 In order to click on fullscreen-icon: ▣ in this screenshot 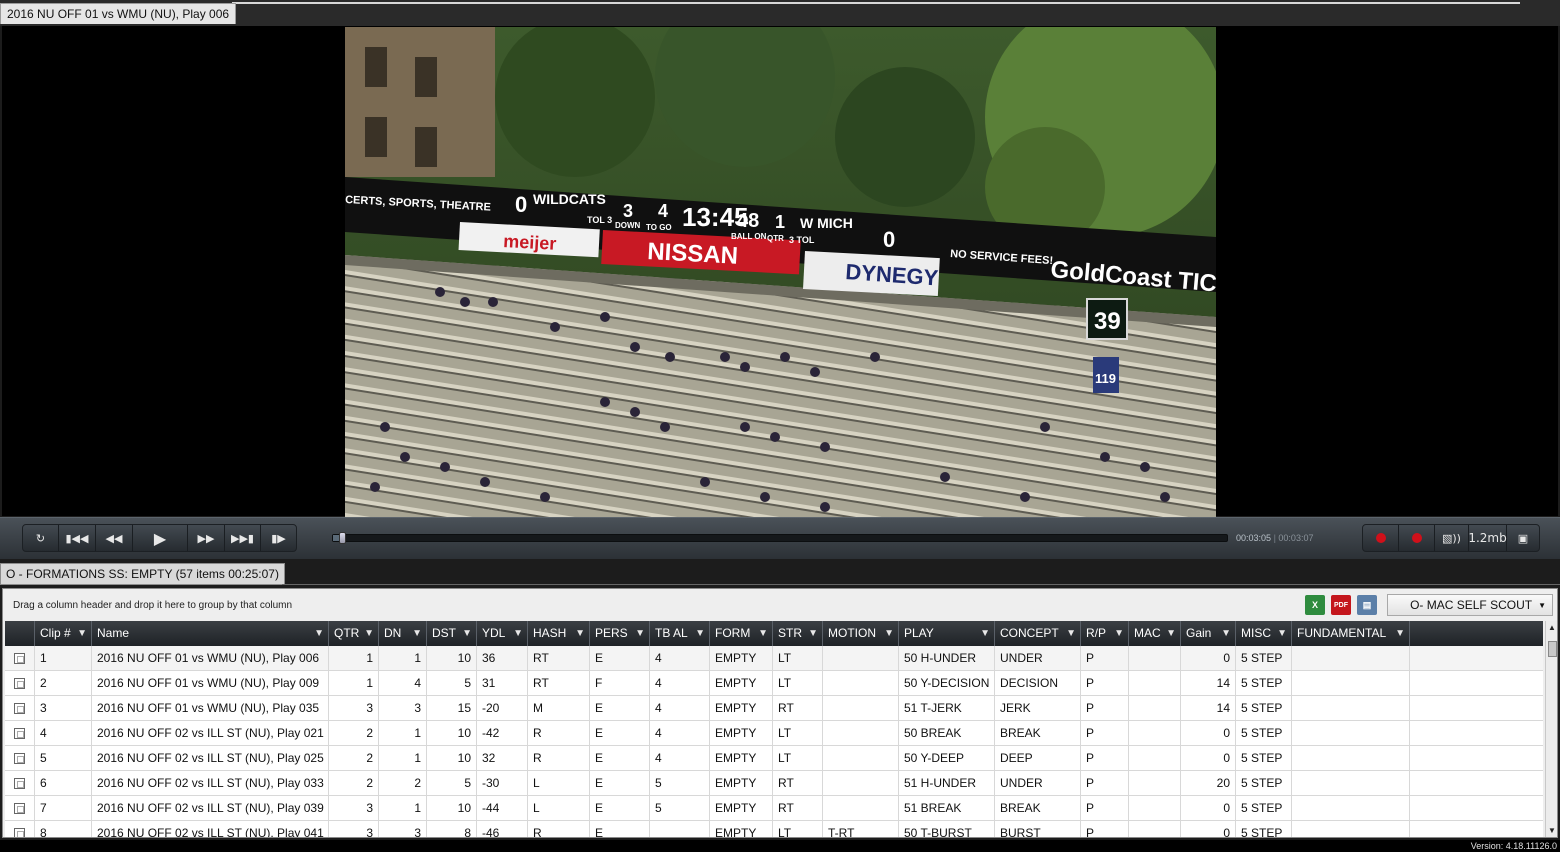, I will do `click(1523, 538)`.